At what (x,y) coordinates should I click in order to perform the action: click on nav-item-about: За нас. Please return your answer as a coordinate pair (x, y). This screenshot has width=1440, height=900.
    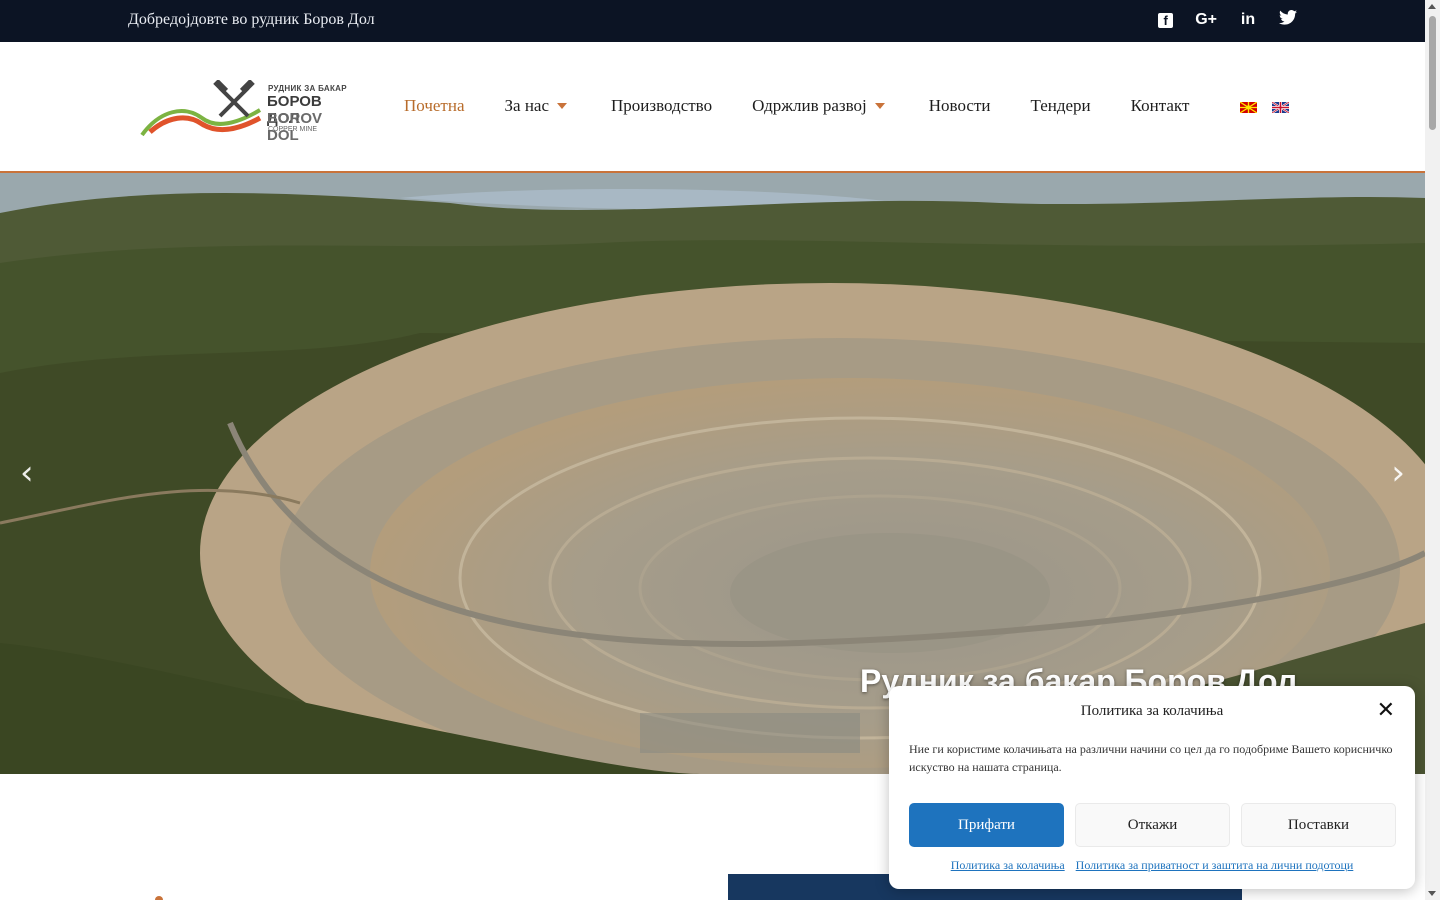
    Looking at the image, I should click on (536, 106).